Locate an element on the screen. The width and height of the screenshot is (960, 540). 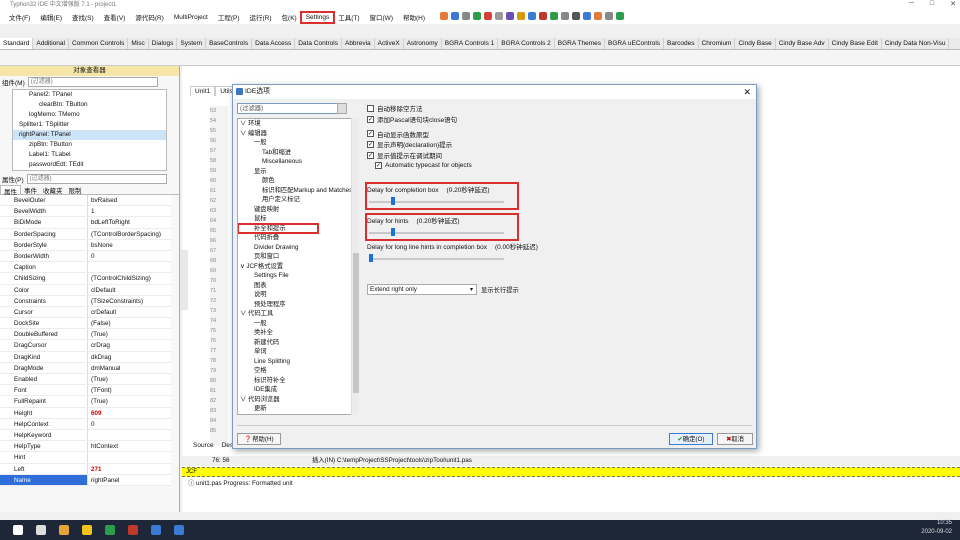
property-row: HelpType htContext is located at coordinates (85, 447).